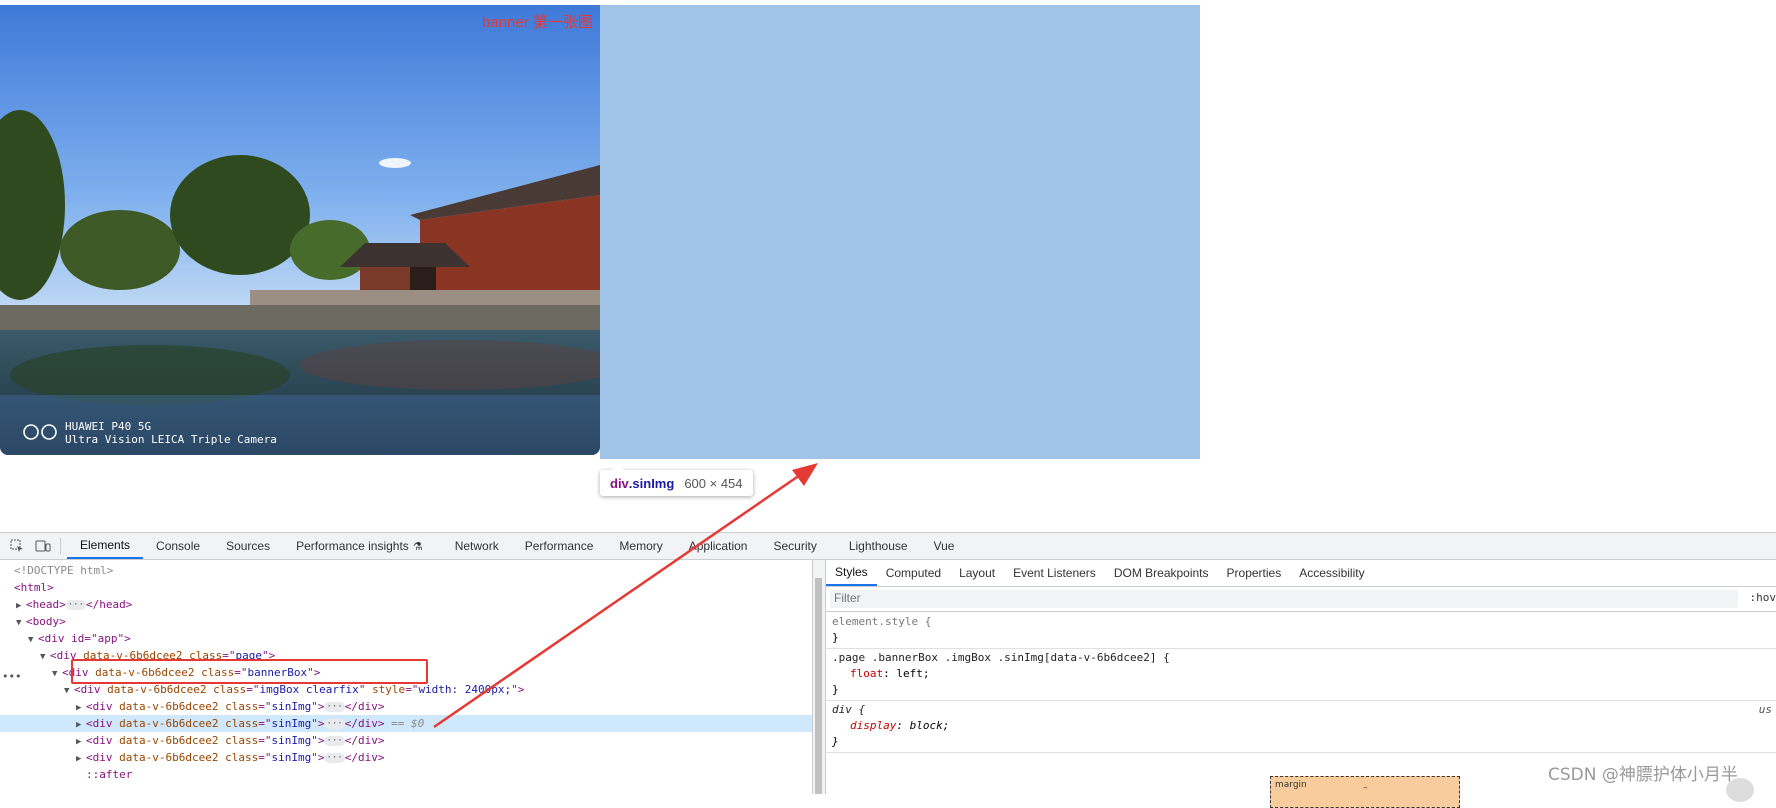  What do you see at coordinates (406, 638) in the screenshot?
I see `dom-div-app: ▼<div id="app">` at bounding box center [406, 638].